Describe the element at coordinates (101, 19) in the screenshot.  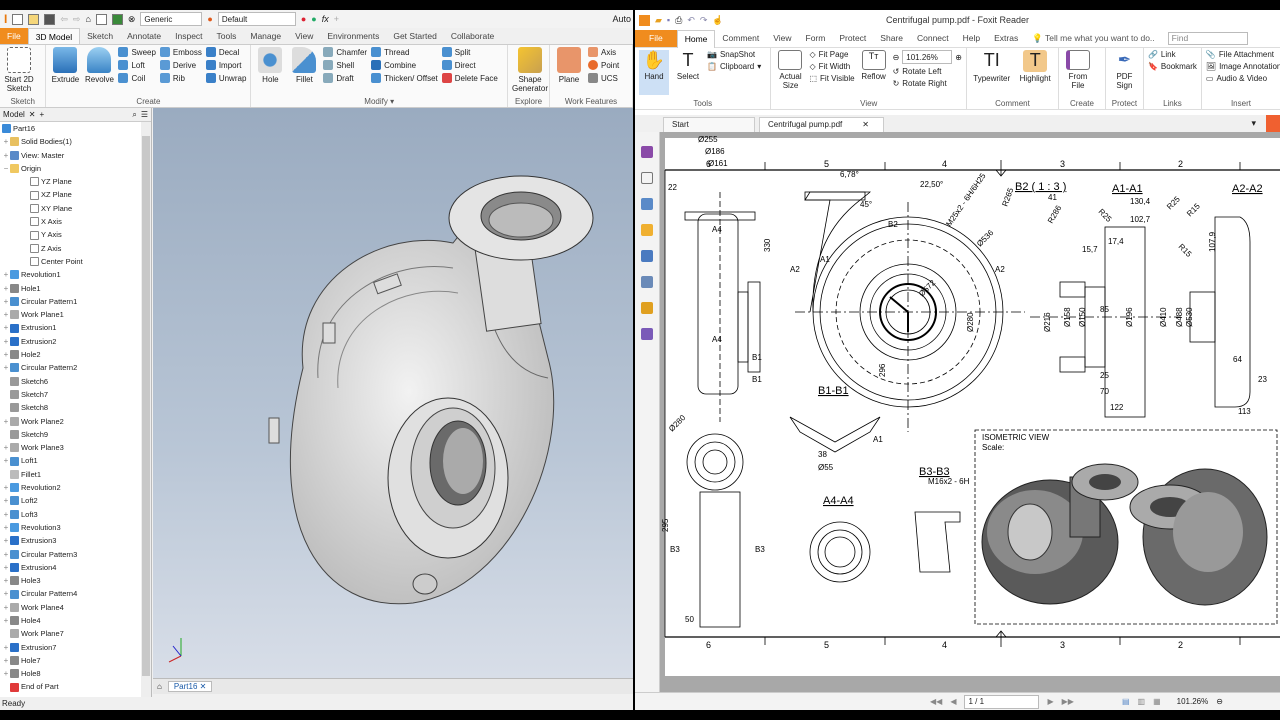
I see `select-icon` at that location.